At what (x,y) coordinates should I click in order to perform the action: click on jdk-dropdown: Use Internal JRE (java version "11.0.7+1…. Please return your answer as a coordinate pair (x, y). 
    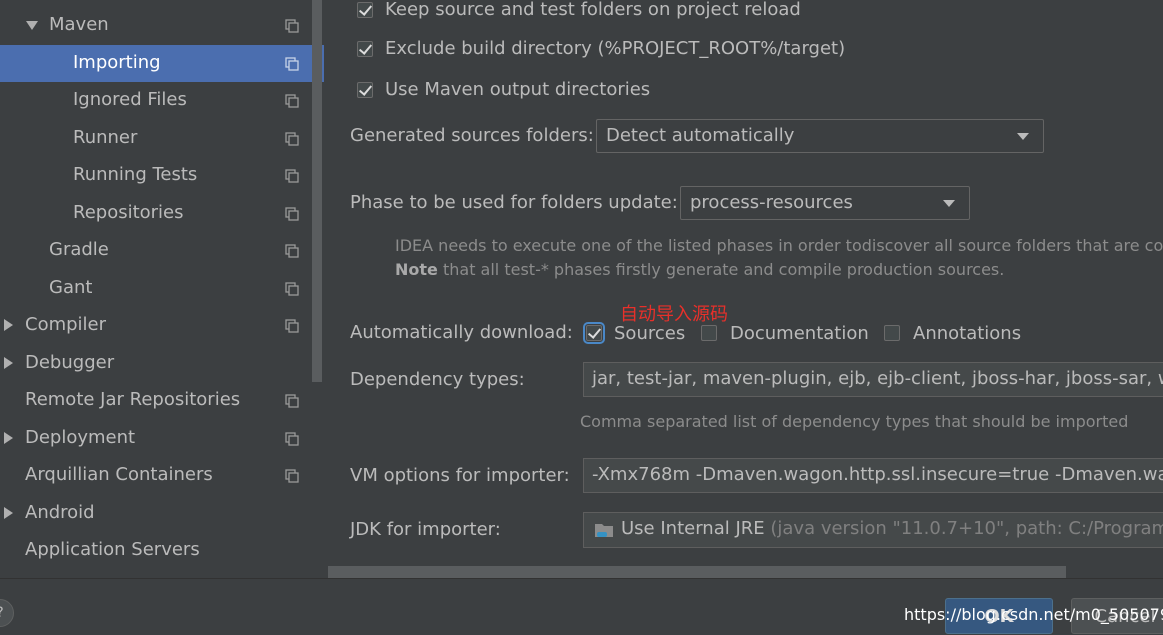
    Looking at the image, I should click on (873, 530).